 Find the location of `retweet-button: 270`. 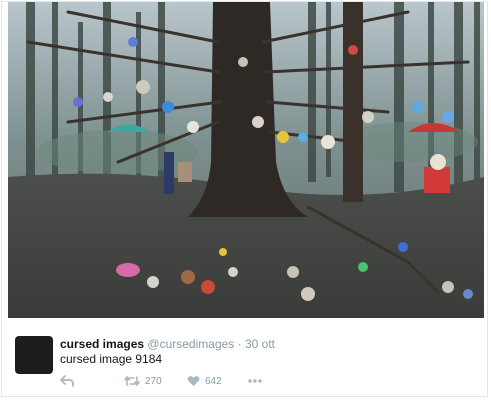

retweet-button: 270 is located at coordinates (143, 381).